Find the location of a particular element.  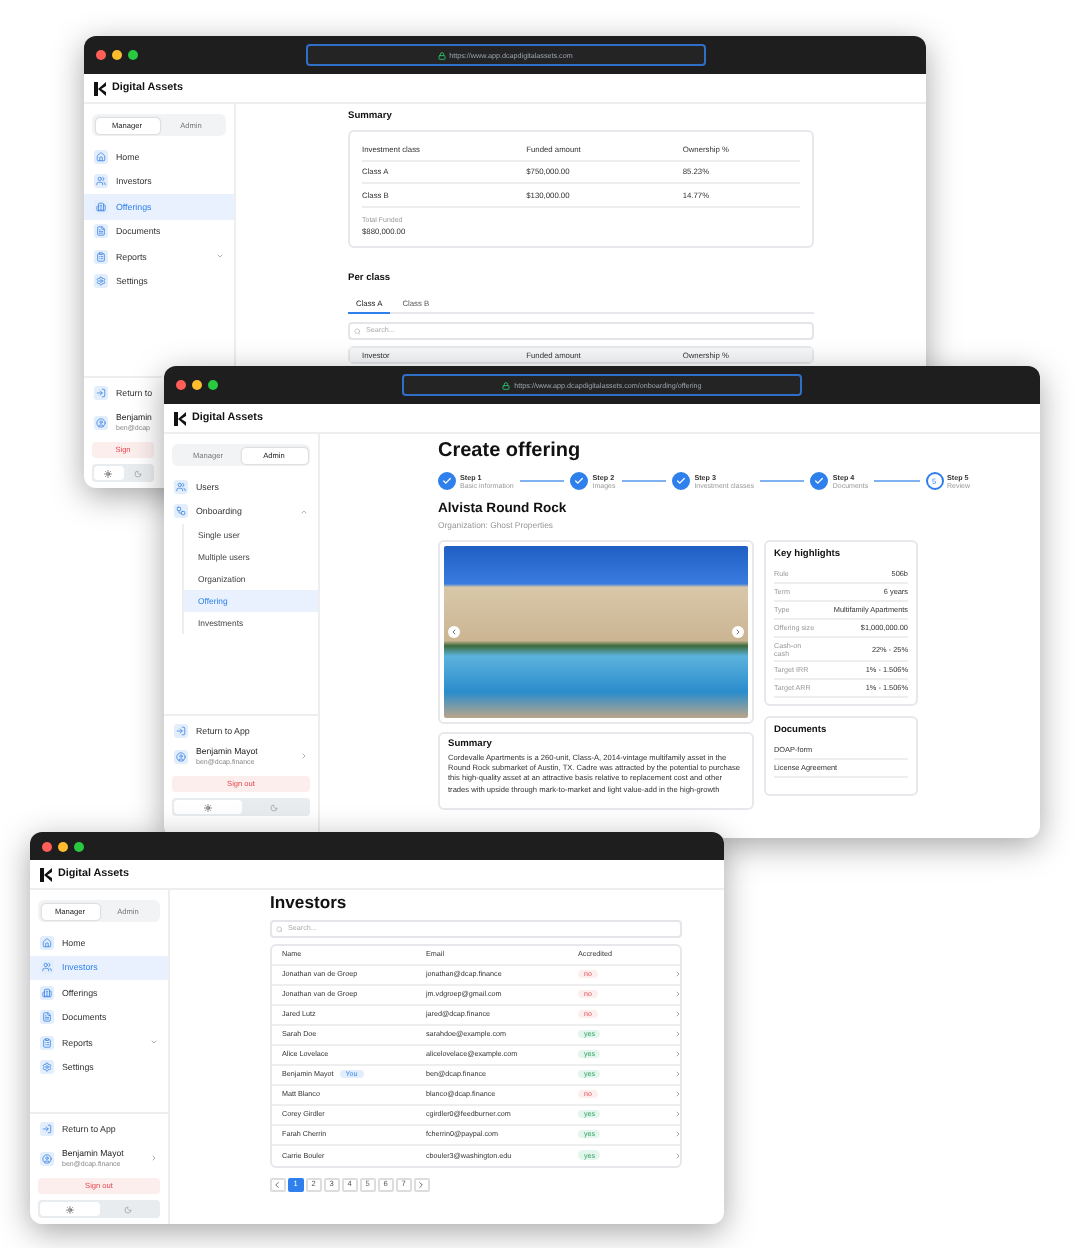

page-title: Create offering is located at coordinates (510, 451).